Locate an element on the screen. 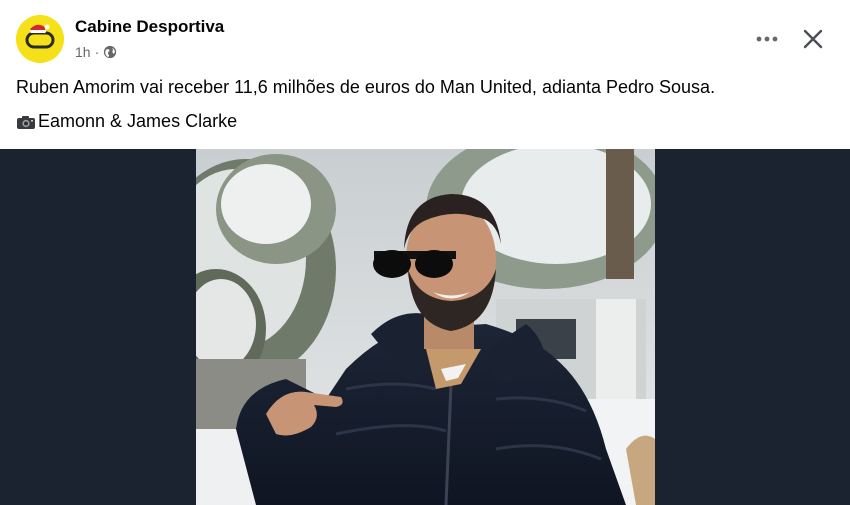 The width and height of the screenshot is (850, 505). post-header: Cabine Desportiva 1h · is located at coordinates (425, 35).